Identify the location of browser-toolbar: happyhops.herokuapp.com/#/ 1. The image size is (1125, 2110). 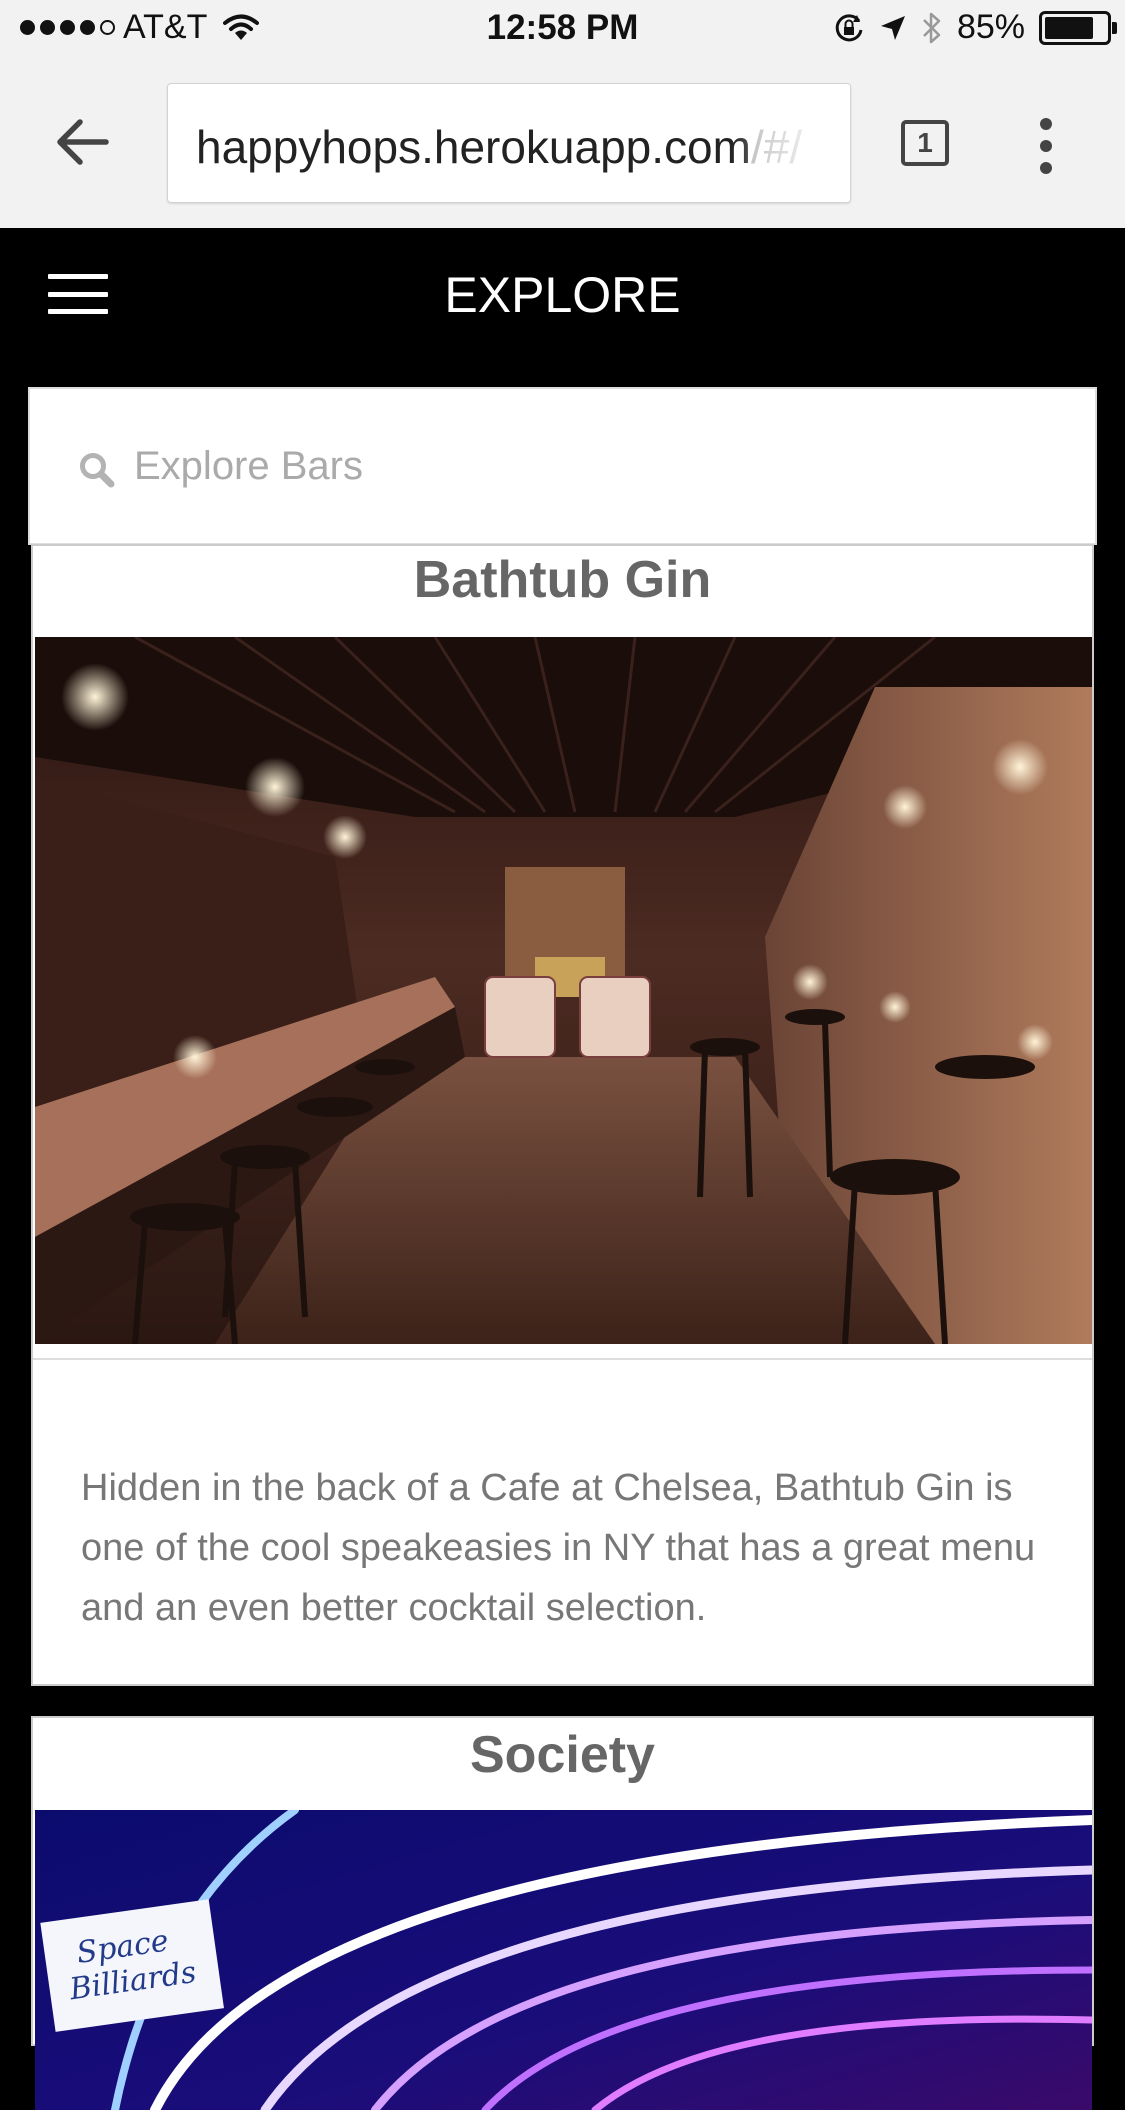
(562, 144).